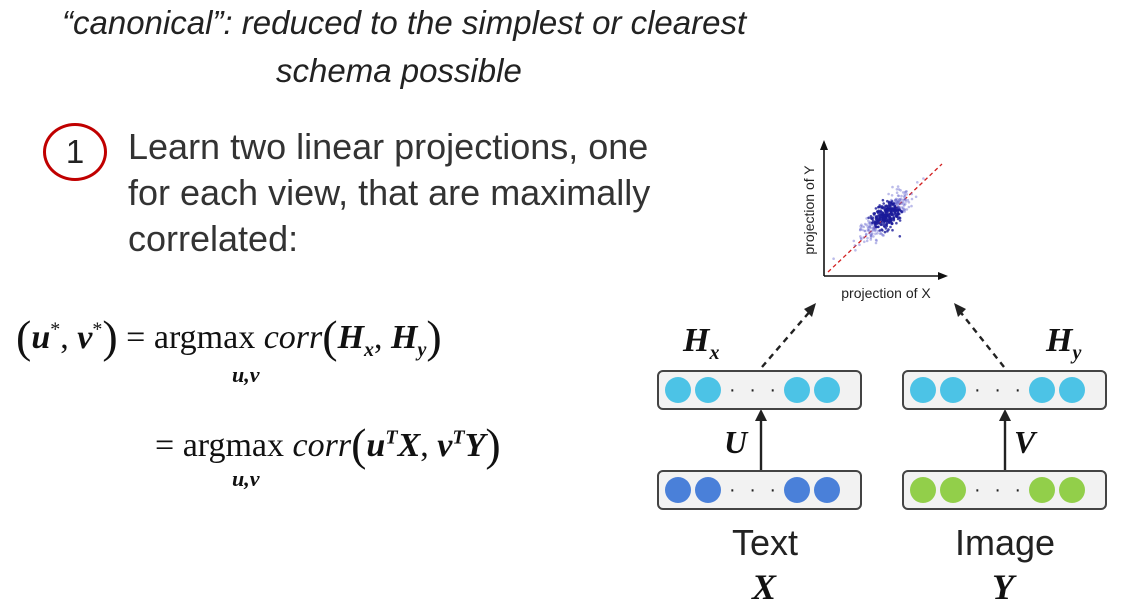  I want to click on equation-2: = argmax corr(uTX, vTY), so click(328, 444).